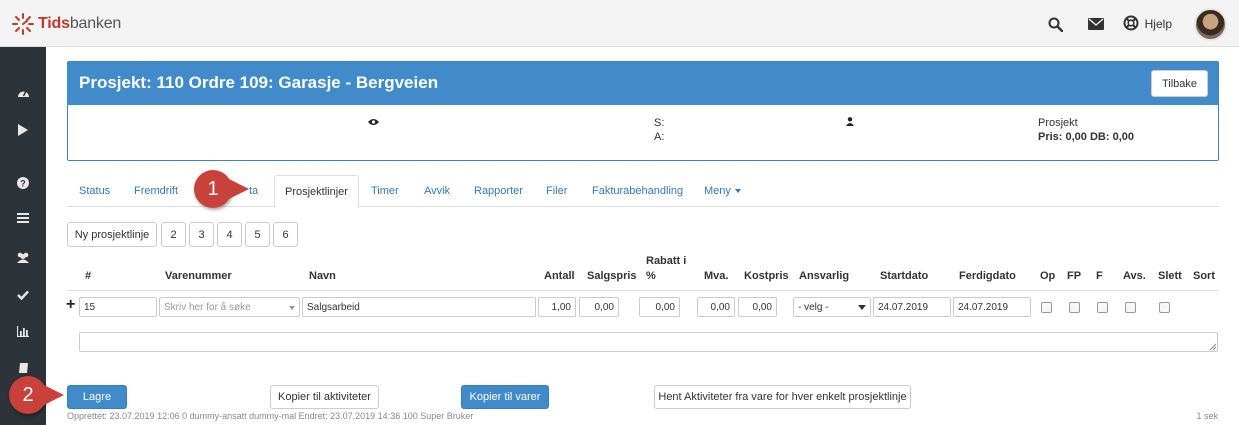 This screenshot has height=425, width=1239. I want to click on header-op: Op, so click(1048, 276).